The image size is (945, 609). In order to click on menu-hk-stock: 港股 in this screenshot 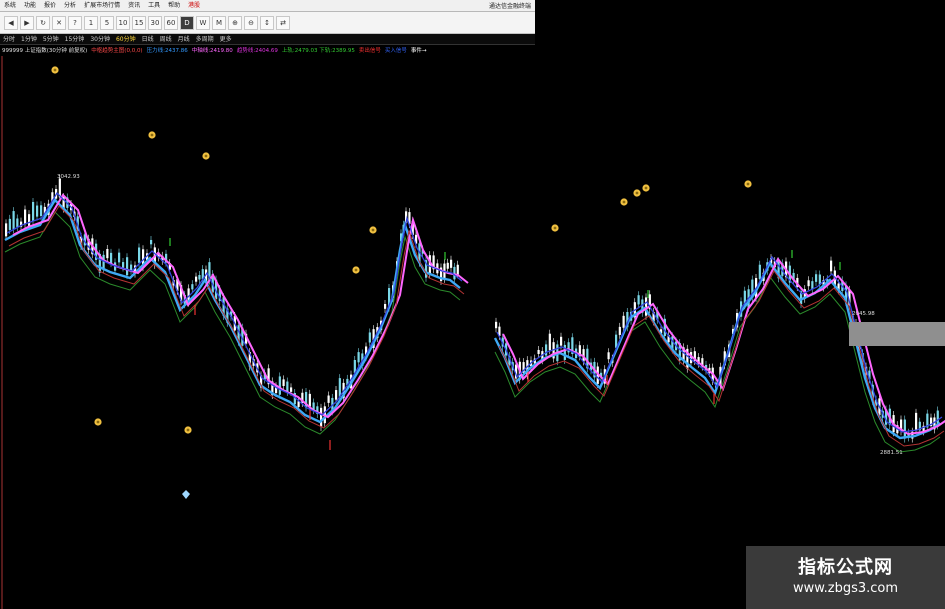, I will do `click(194, 6)`.